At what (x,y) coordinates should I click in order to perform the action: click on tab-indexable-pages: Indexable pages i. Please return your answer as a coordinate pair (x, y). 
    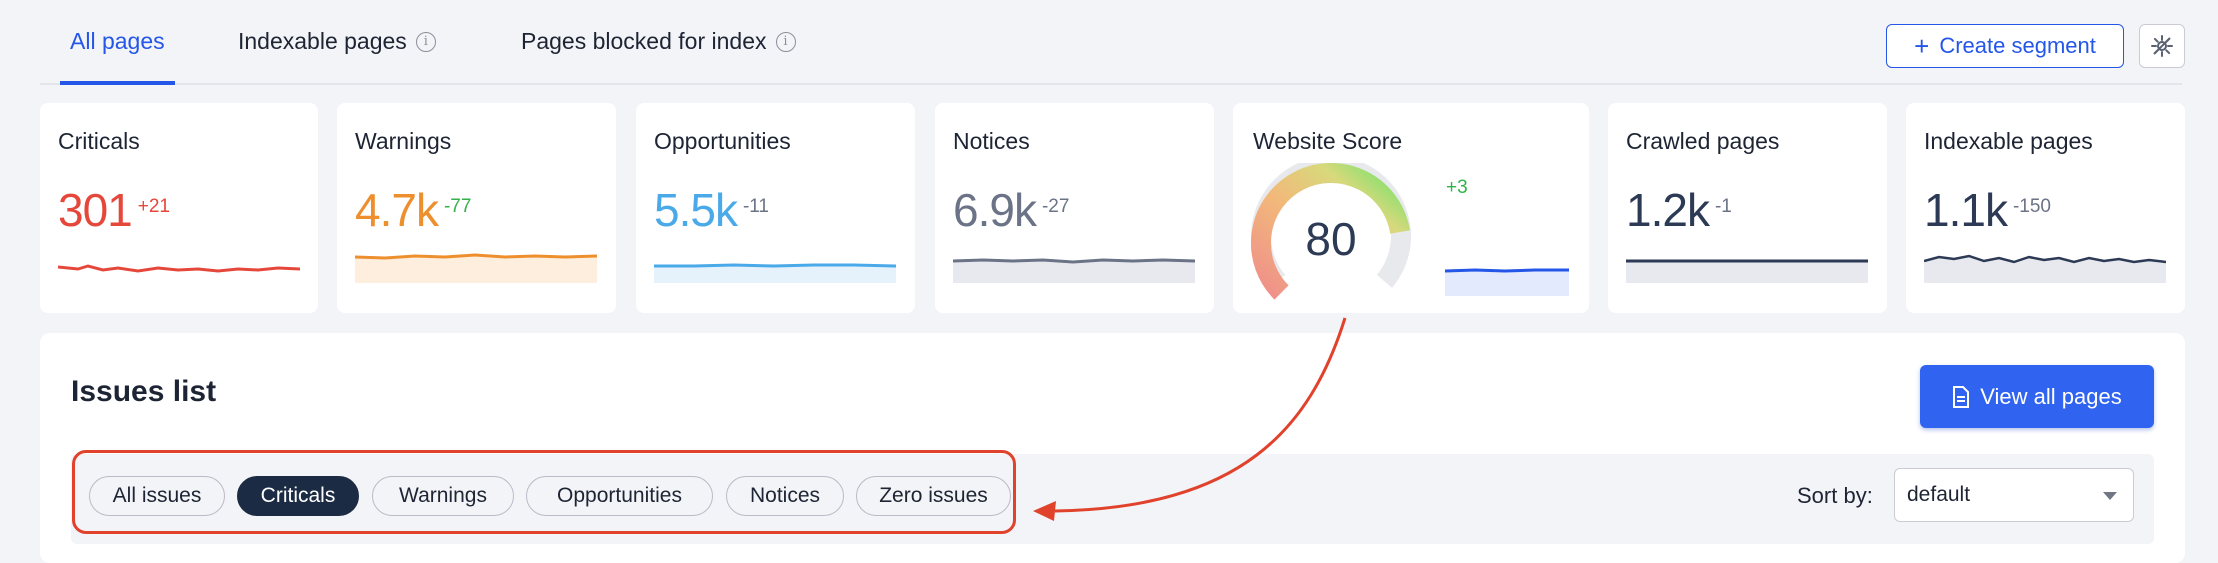
    Looking at the image, I should click on (337, 41).